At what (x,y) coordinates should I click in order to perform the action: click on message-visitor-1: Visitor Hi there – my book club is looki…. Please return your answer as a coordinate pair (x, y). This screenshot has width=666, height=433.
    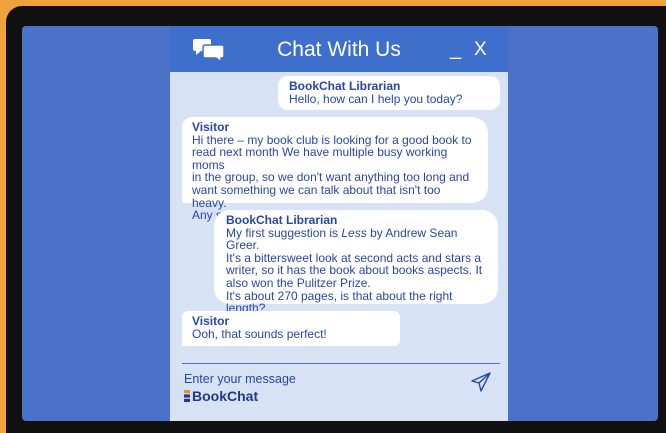
    Looking at the image, I should click on (335, 169).